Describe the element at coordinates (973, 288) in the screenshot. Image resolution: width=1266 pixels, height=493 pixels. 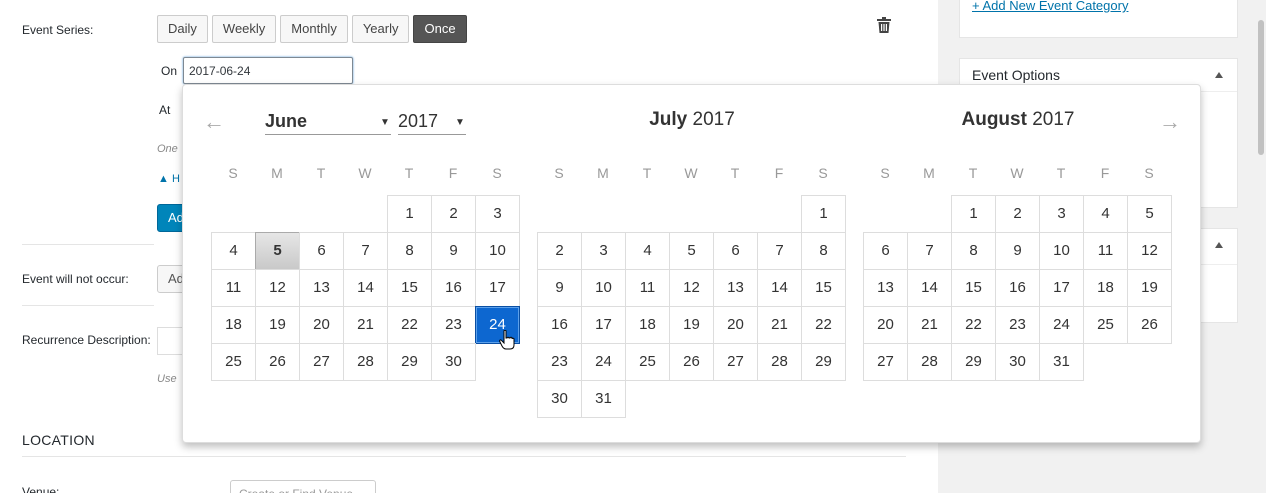
I see `calendar-day-august-15: 15` at that location.